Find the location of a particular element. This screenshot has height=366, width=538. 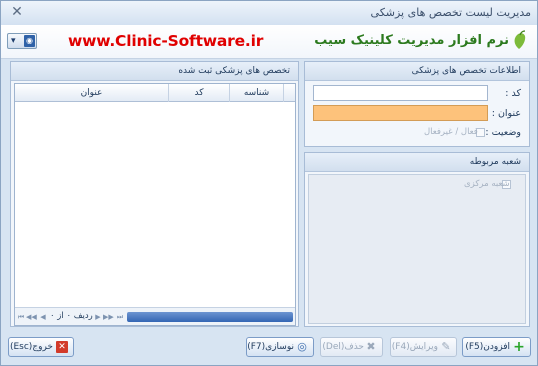

edit-icon: ✎ is located at coordinates (446, 346).